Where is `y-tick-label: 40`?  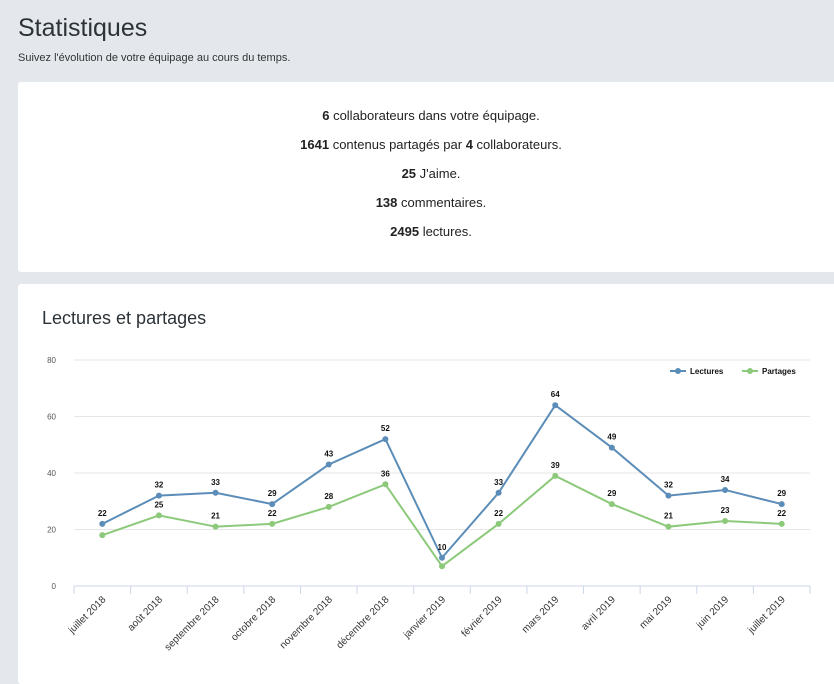
y-tick-label: 40 is located at coordinates (51, 473).